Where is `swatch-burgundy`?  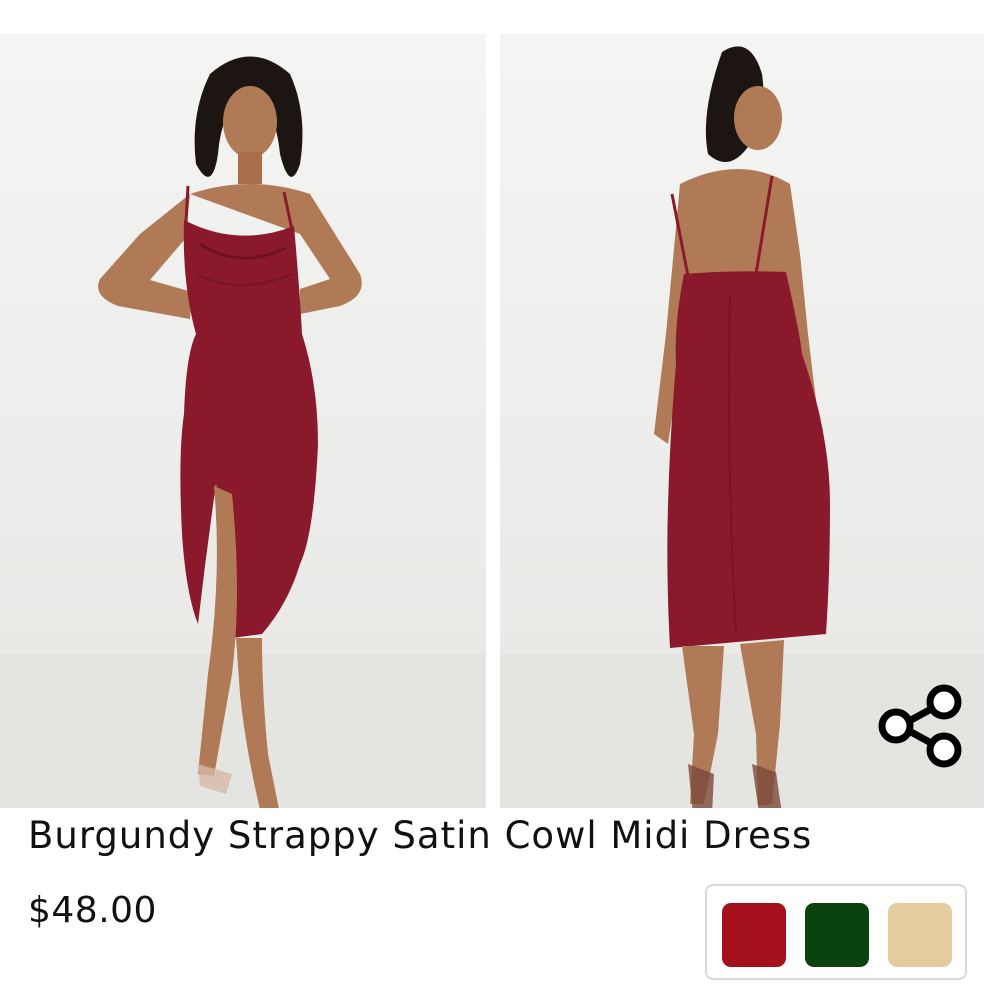
swatch-burgundy is located at coordinates (754, 935).